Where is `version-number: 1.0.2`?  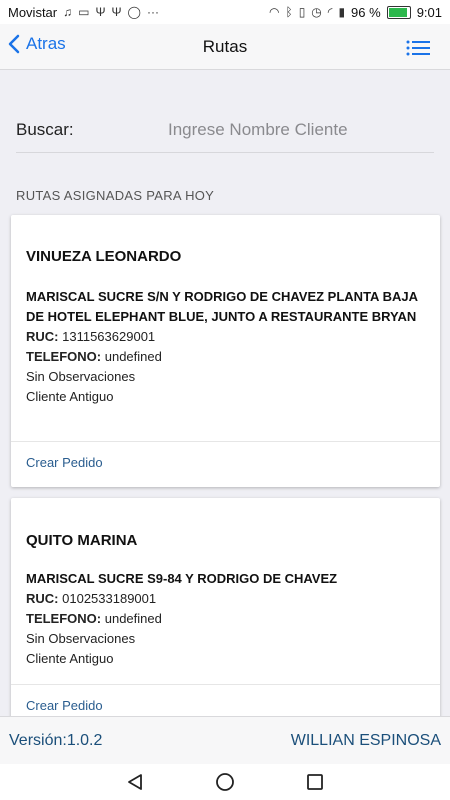
version-number: 1.0.2 is located at coordinates (84, 740).